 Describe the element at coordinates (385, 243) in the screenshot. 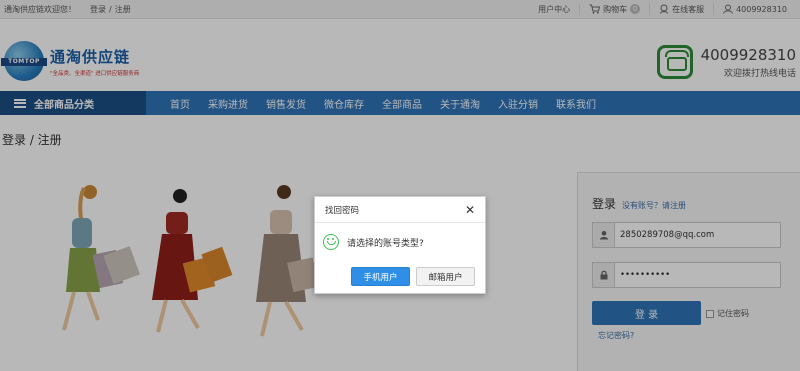

I see `dialog-message: 请选择的账号类型?` at that location.